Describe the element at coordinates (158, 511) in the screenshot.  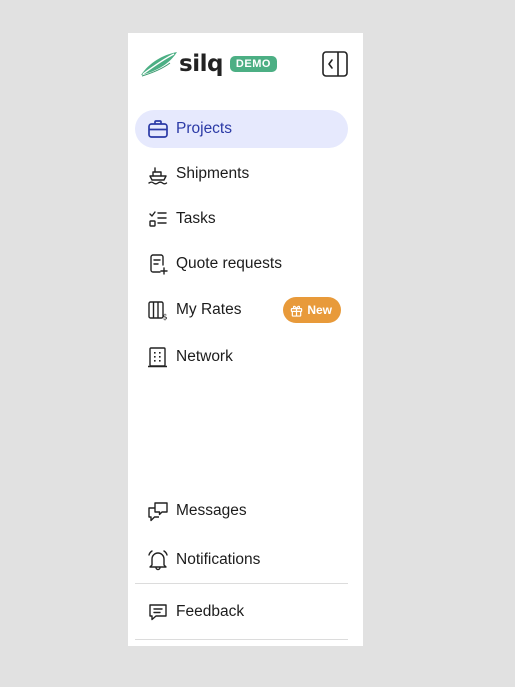
I see `messages-icon` at that location.